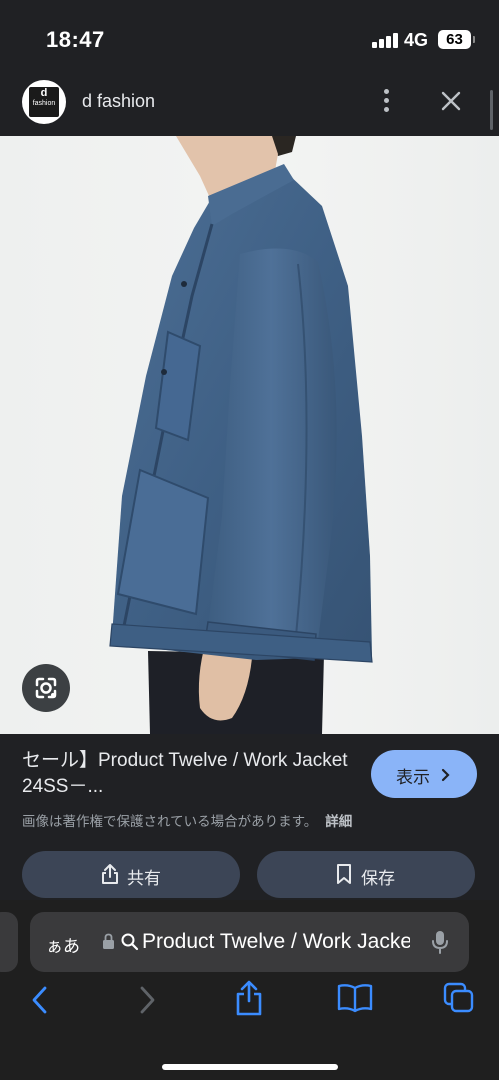 The image size is (499, 1080). Describe the element at coordinates (387, 101) in the screenshot. I see `more-vert-icon` at that location.